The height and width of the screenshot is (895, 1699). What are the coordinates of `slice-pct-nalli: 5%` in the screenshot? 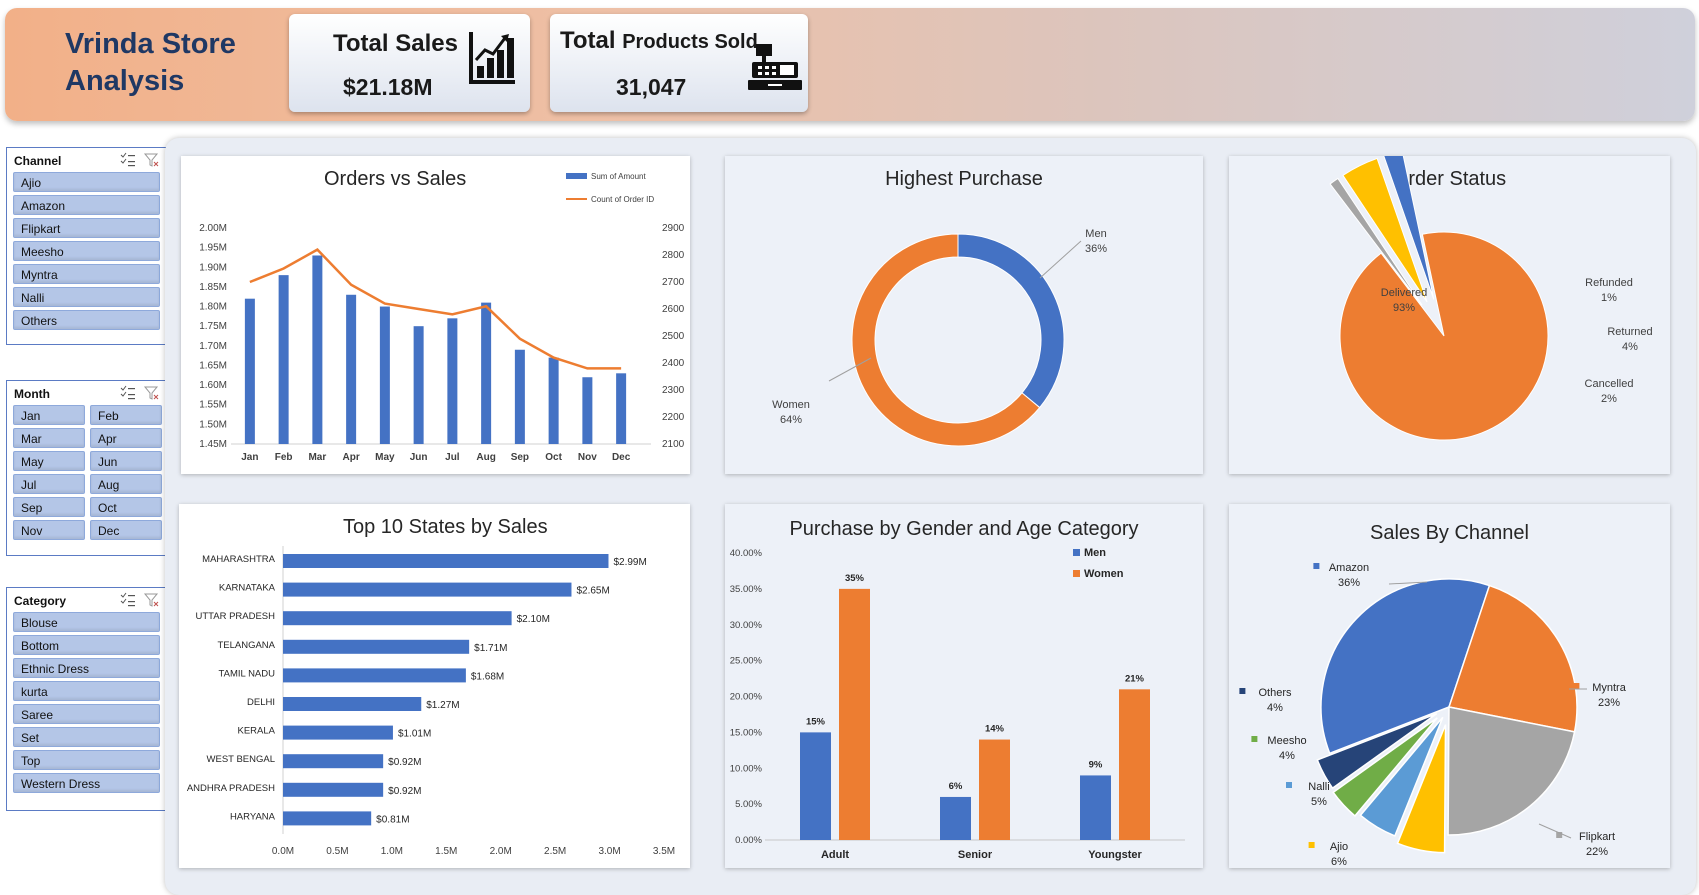 It's located at (1319, 802).